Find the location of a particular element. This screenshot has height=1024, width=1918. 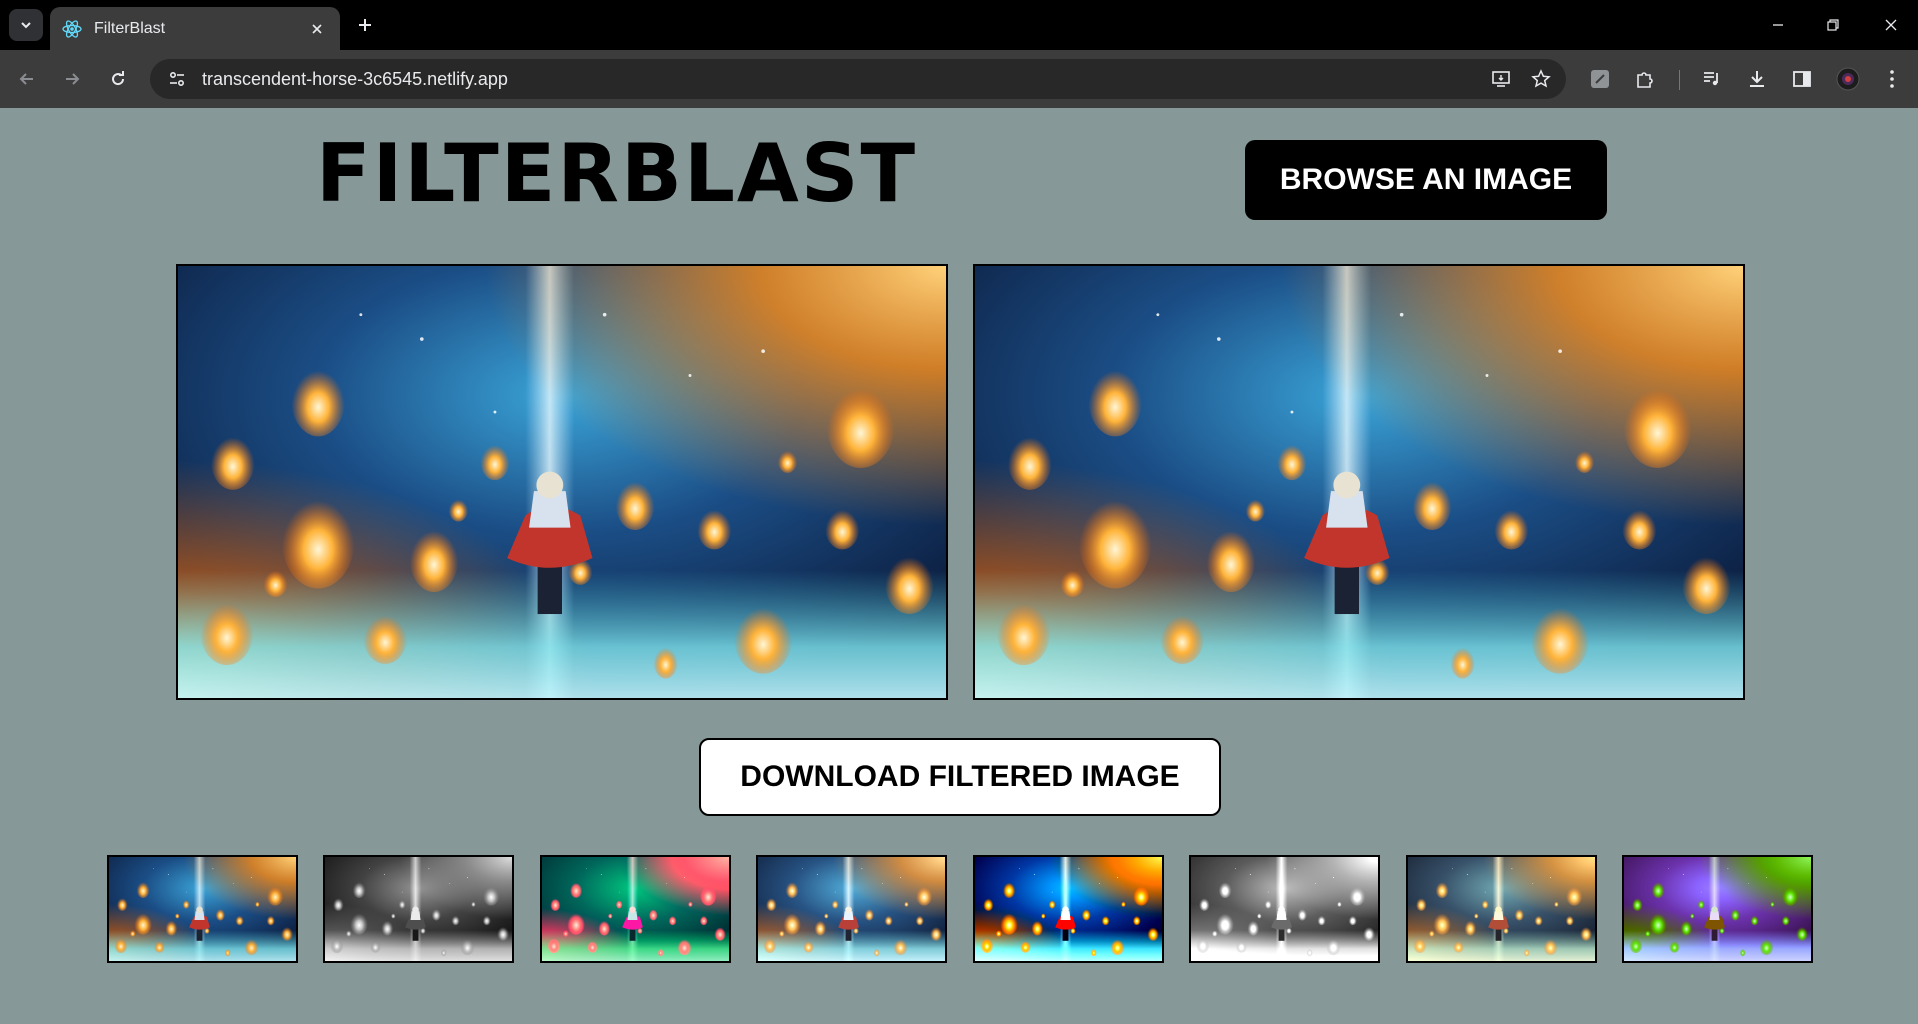

arrow-left-icon is located at coordinates (26, 79).